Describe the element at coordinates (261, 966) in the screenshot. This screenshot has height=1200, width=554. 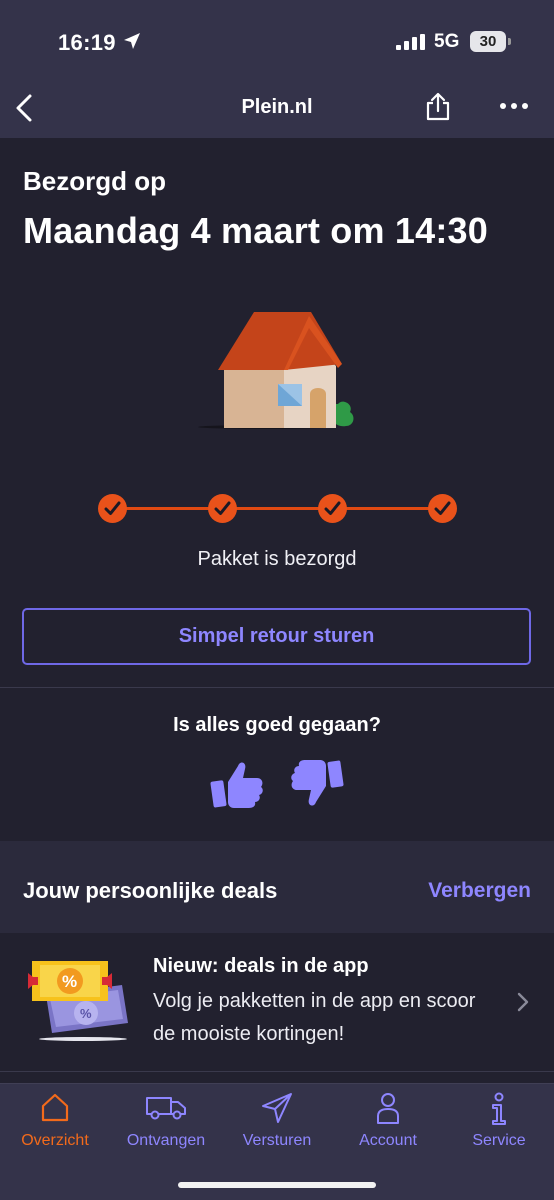
I see `deal-title: Nieuw: deals in de app` at that location.